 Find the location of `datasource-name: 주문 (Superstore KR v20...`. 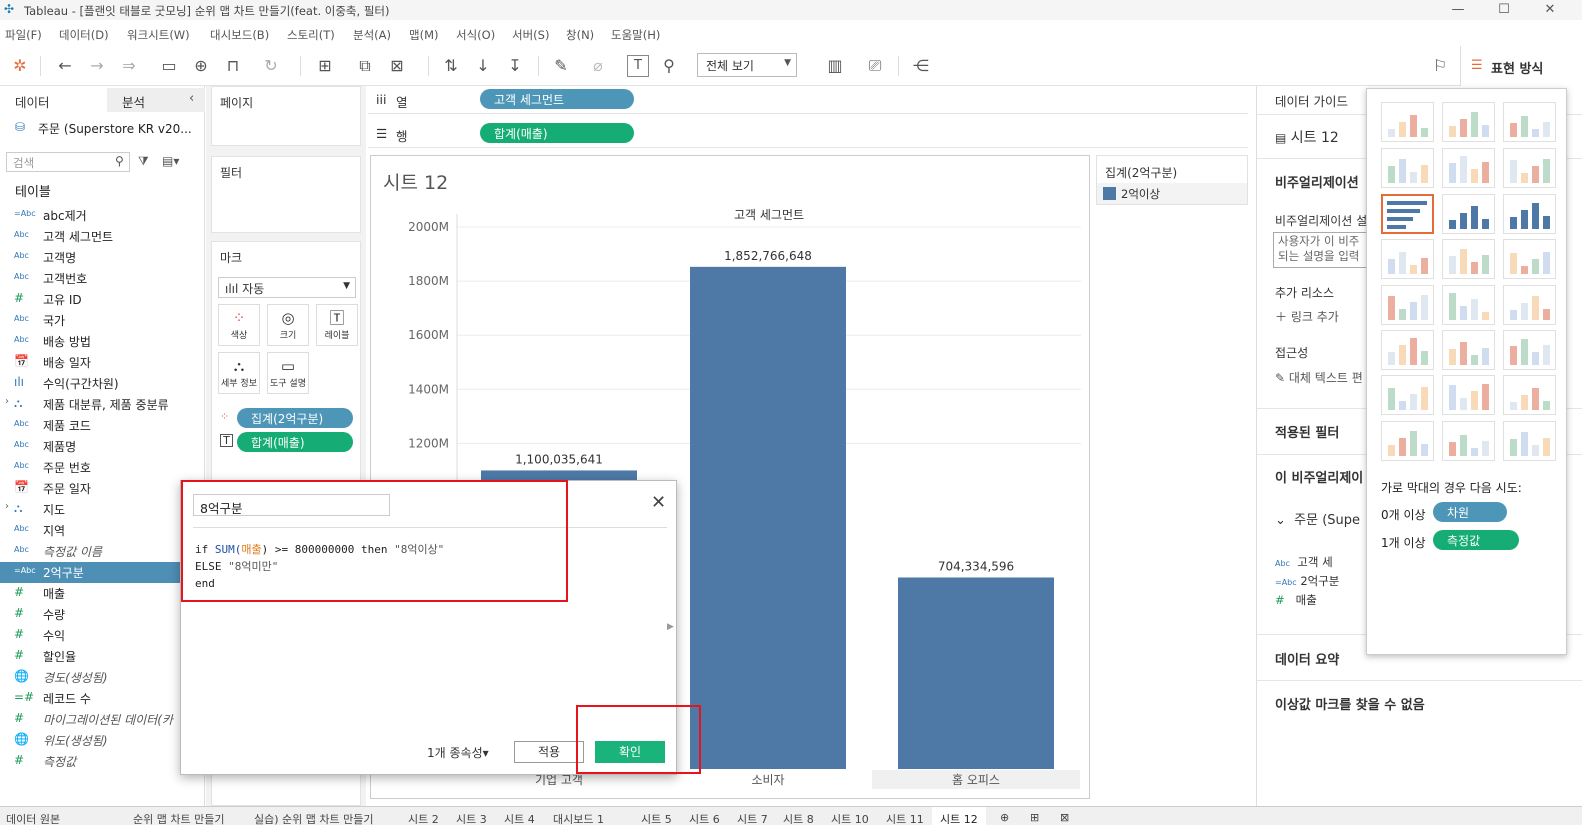

datasource-name: 주문 (Superstore KR v20... is located at coordinates (115, 128).